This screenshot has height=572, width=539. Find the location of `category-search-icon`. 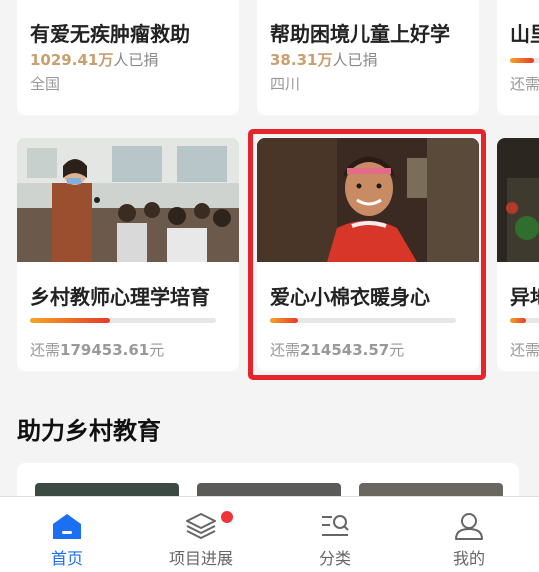

category-search-icon is located at coordinates (335, 525).